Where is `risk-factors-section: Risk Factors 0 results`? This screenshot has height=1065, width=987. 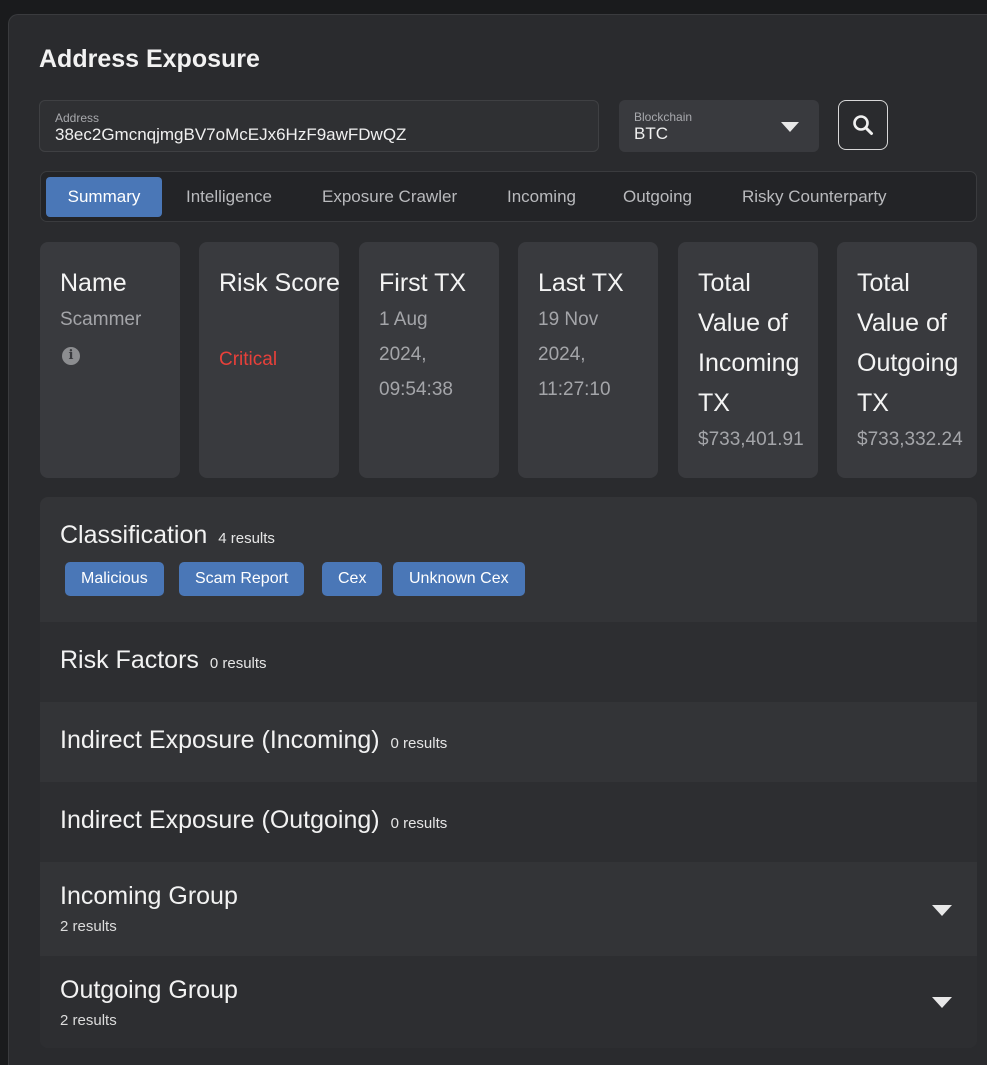 risk-factors-section: Risk Factors 0 results is located at coordinates (508, 662).